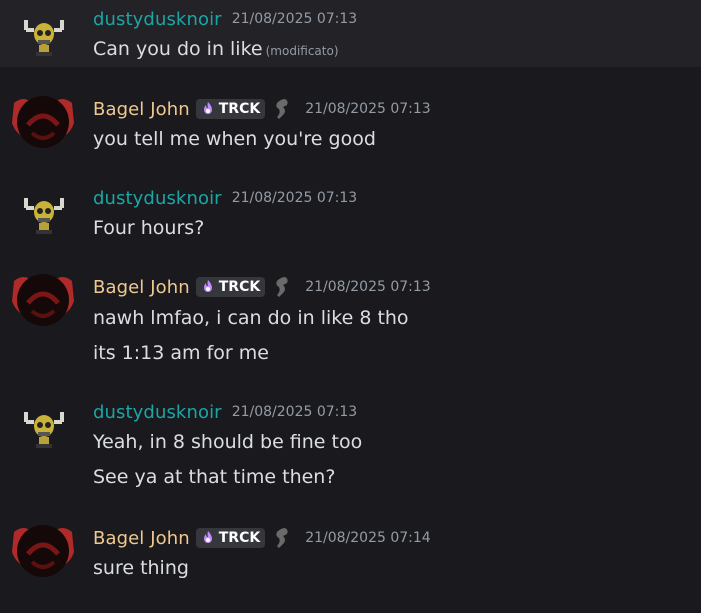  I want to click on message-line: Can you do in like, so click(178, 49).